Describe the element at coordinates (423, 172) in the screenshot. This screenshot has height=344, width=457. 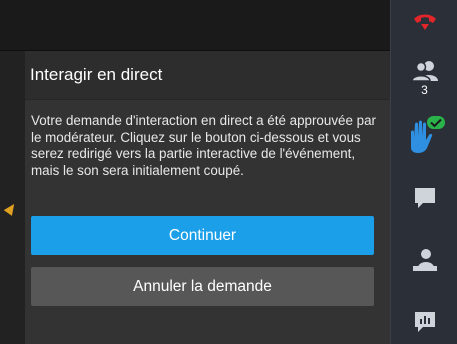
I see `side-rail: 3` at that location.